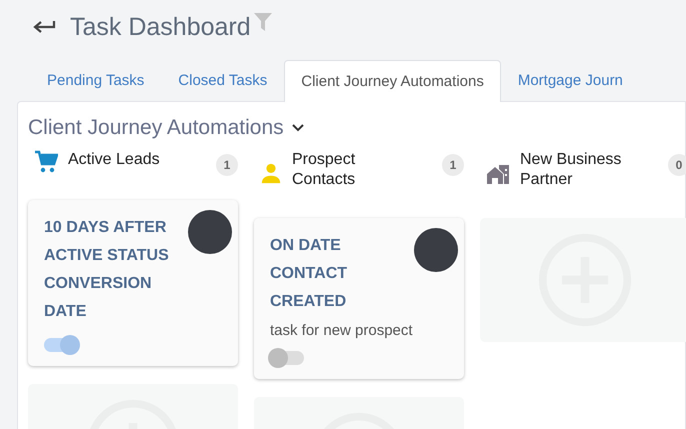 The height and width of the screenshot is (429, 686). Describe the element at coordinates (309, 274) in the screenshot. I see `task-title: ON DATE CONTACT CREATED` at that location.